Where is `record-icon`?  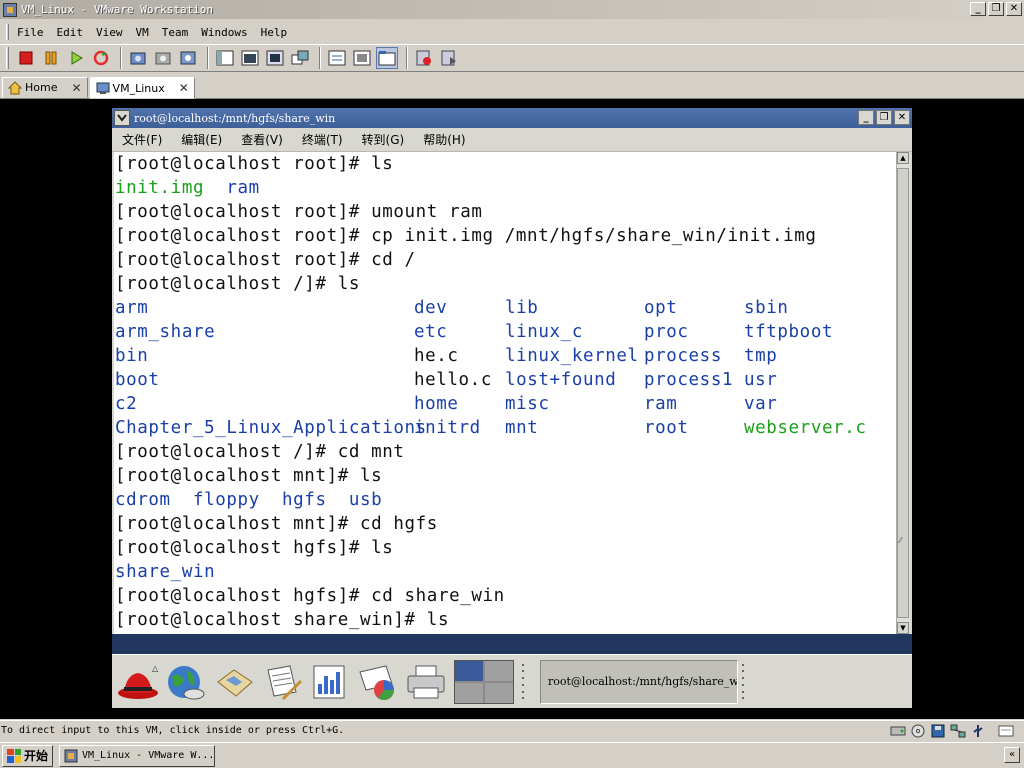
record-icon is located at coordinates (424, 58).